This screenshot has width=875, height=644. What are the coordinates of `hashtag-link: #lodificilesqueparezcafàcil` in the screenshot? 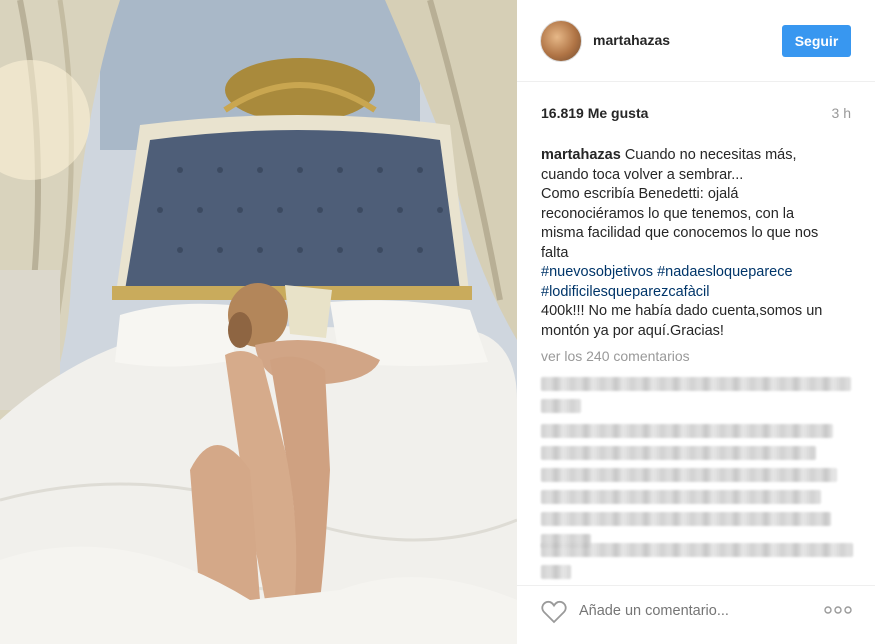 It's located at (699, 293).